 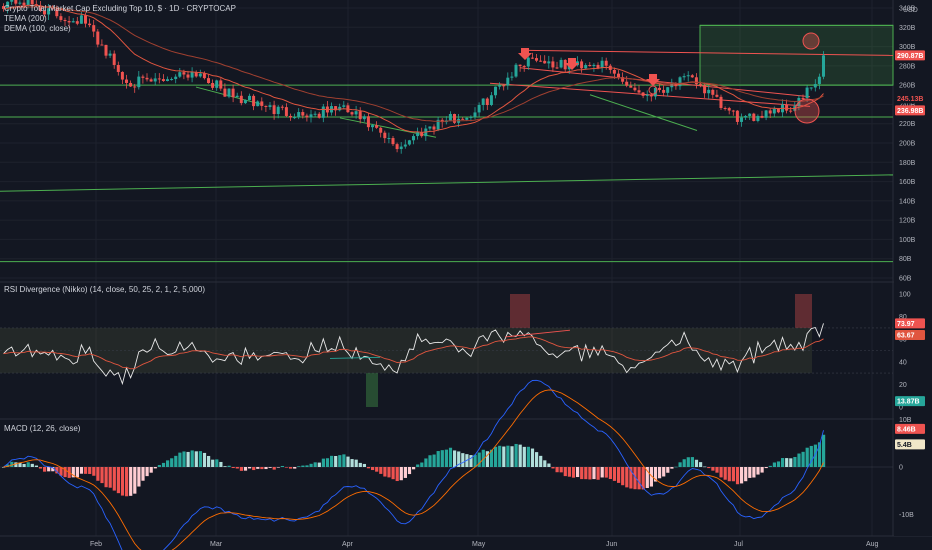 I want to click on price-tick-label: 320B, so click(x=907, y=28).